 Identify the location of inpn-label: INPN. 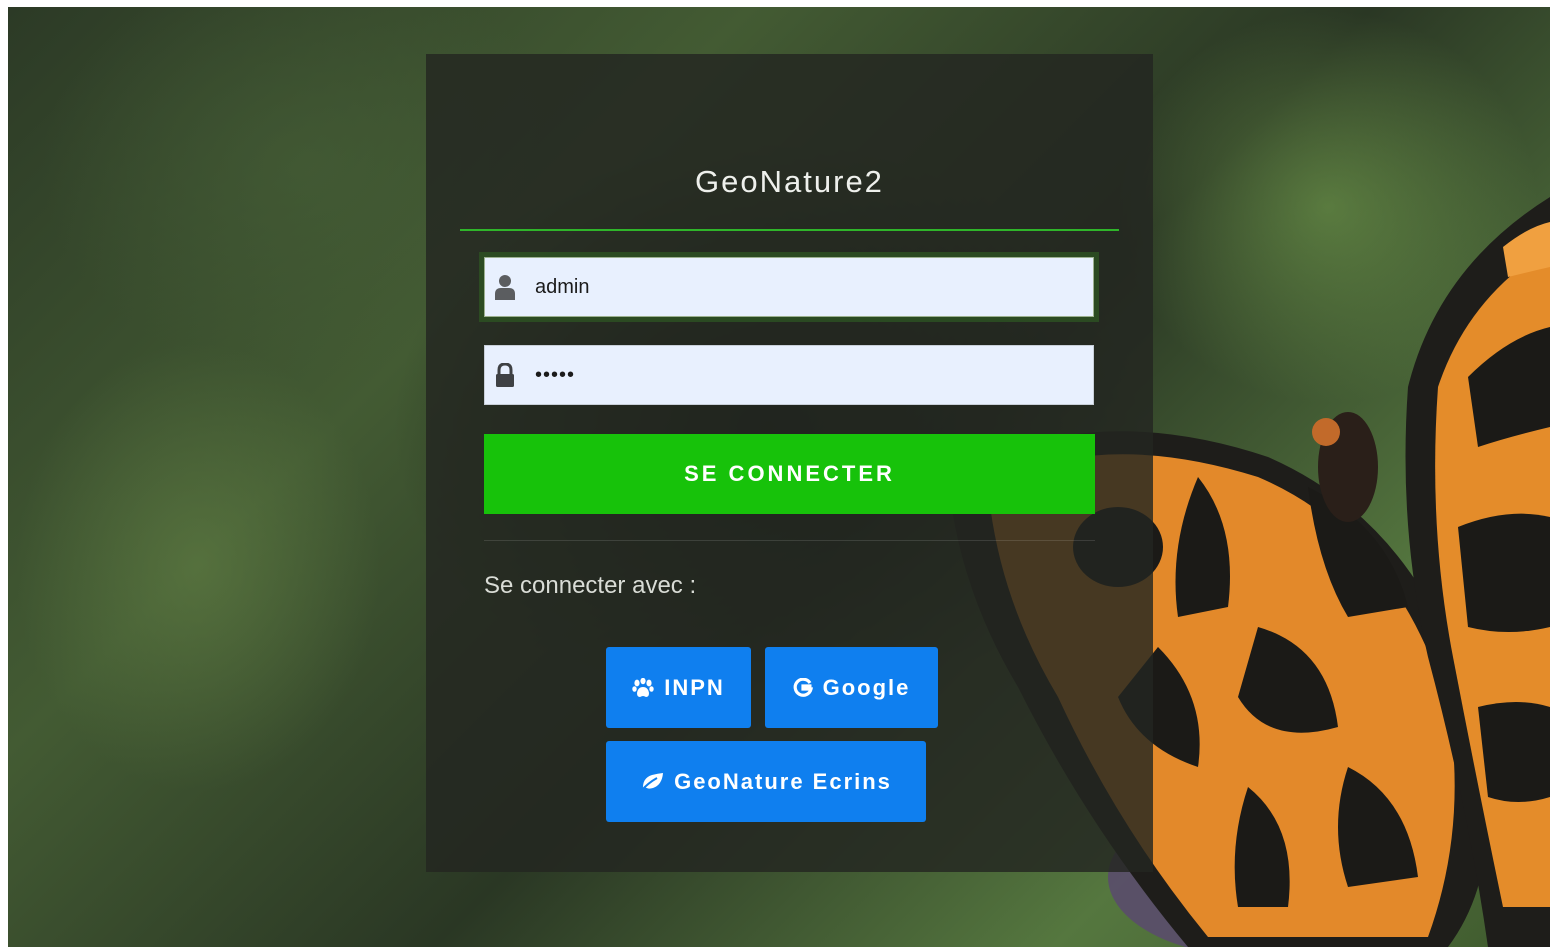
(694, 687).